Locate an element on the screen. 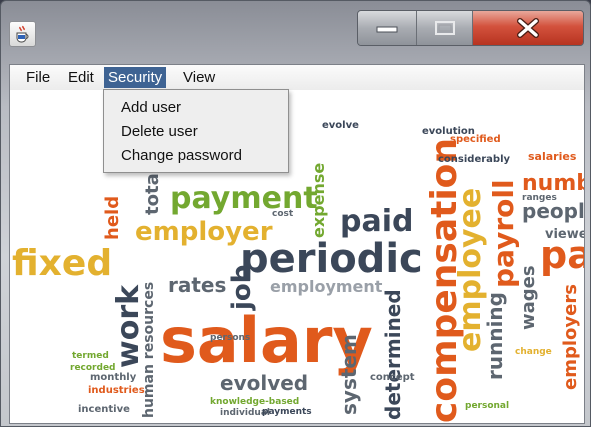 This screenshot has height=427, width=591. word-expense: expense is located at coordinates (318, 200).